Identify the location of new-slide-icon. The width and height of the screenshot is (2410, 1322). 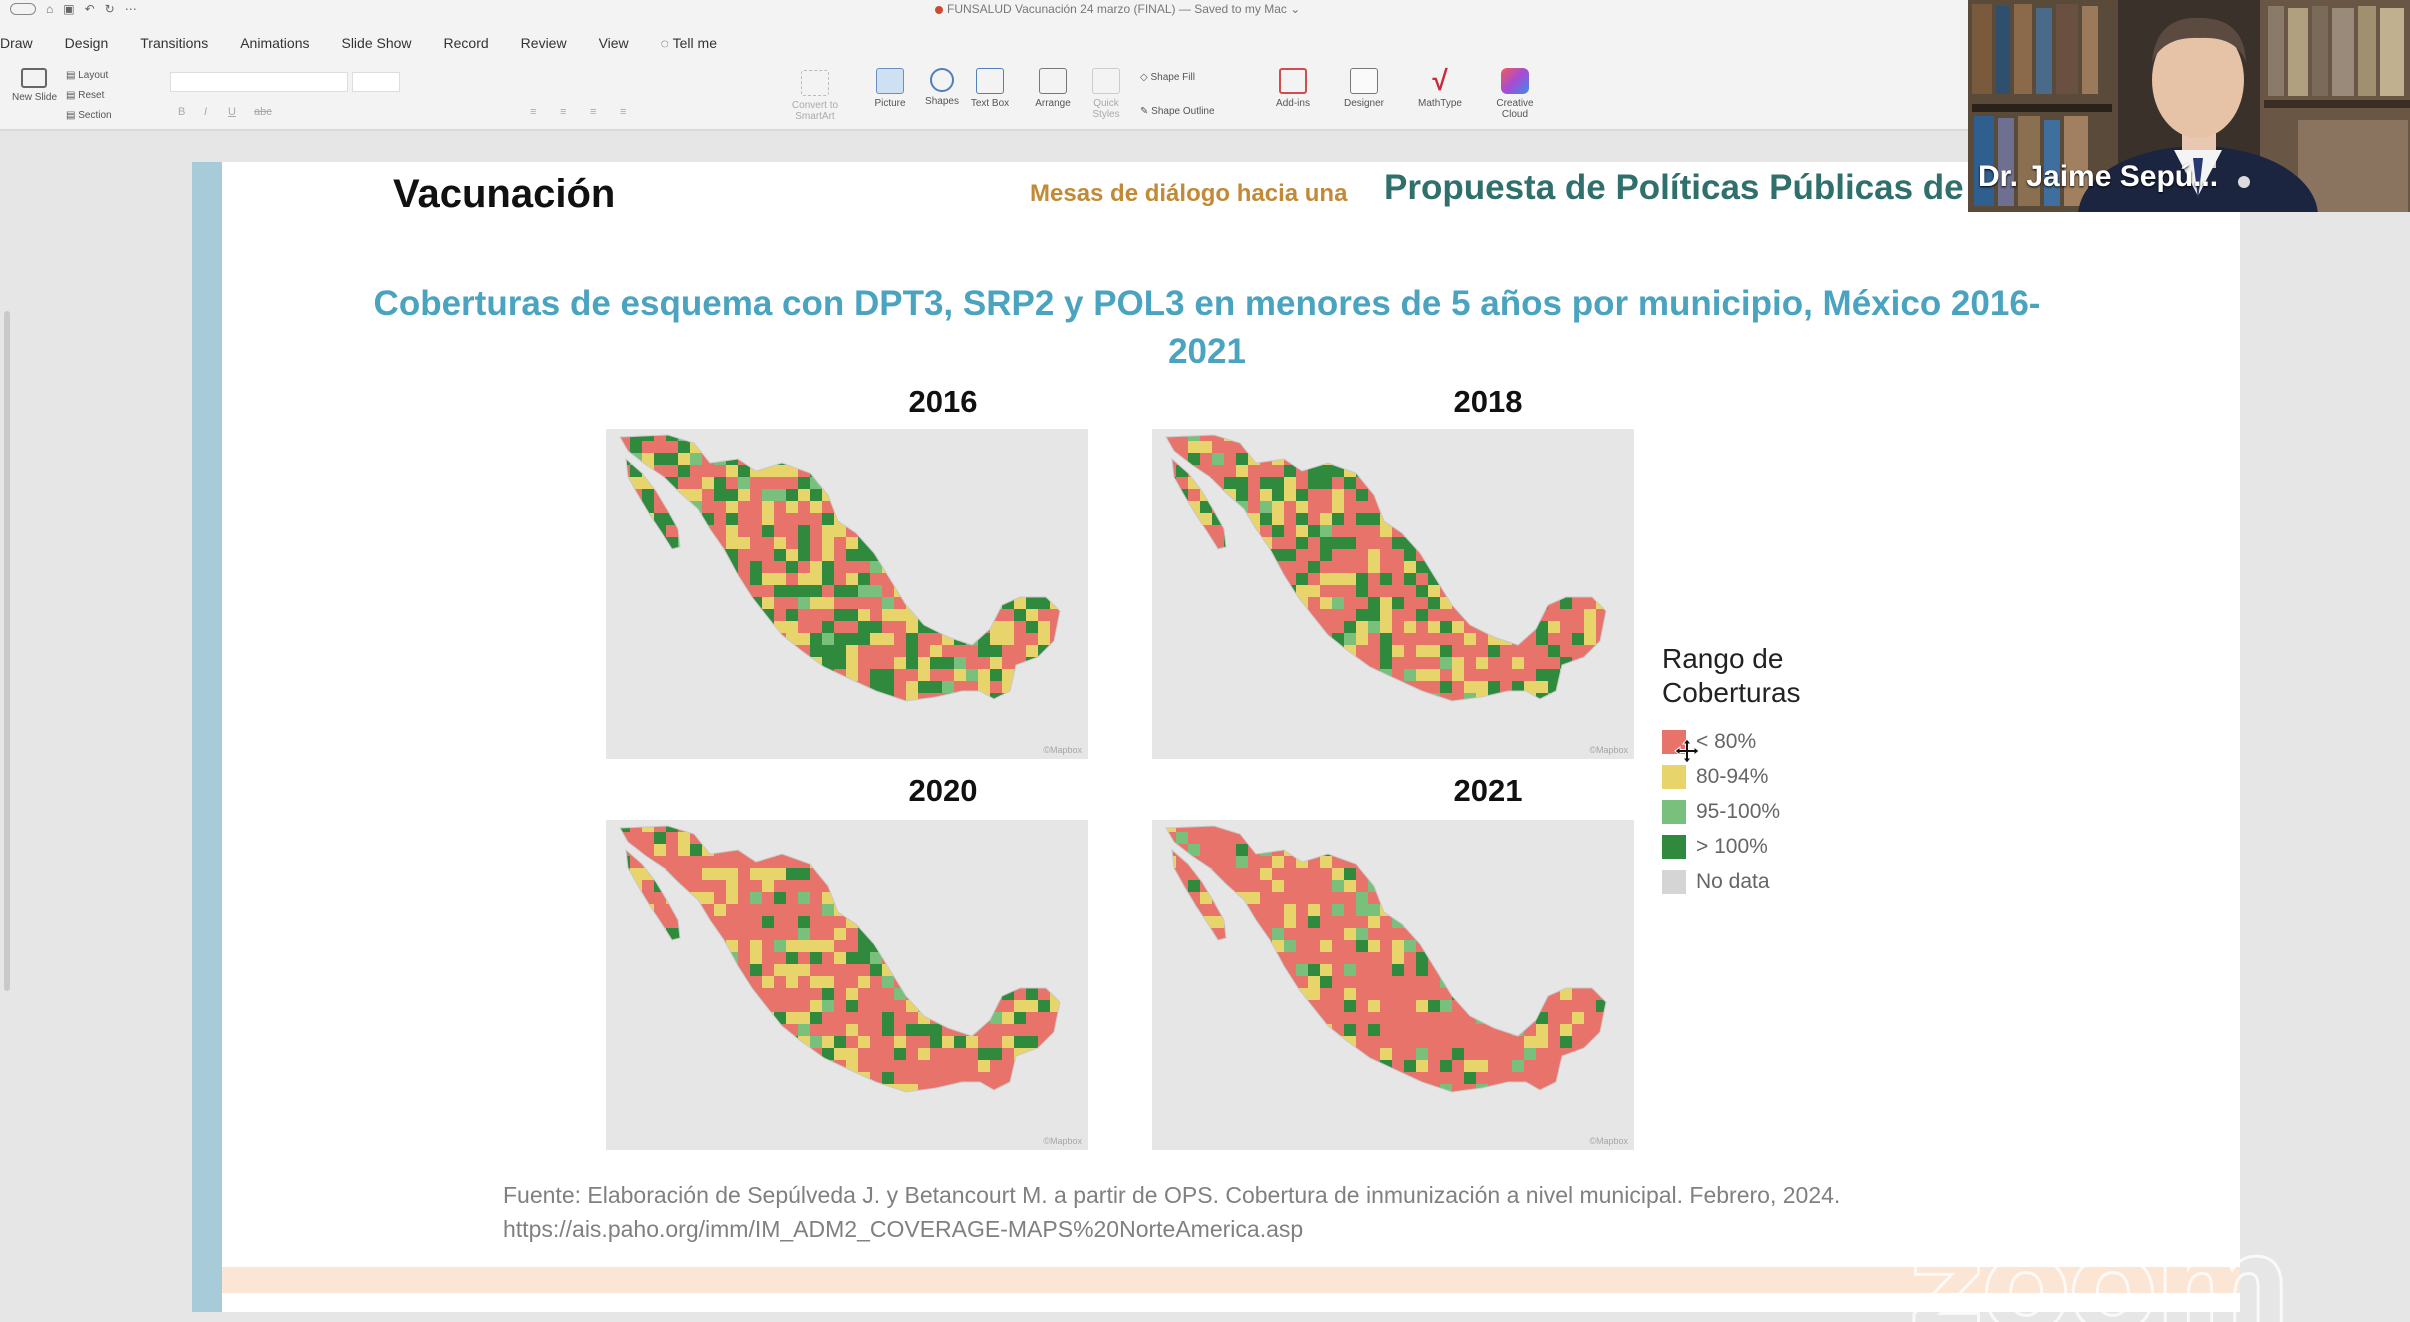
(34, 78).